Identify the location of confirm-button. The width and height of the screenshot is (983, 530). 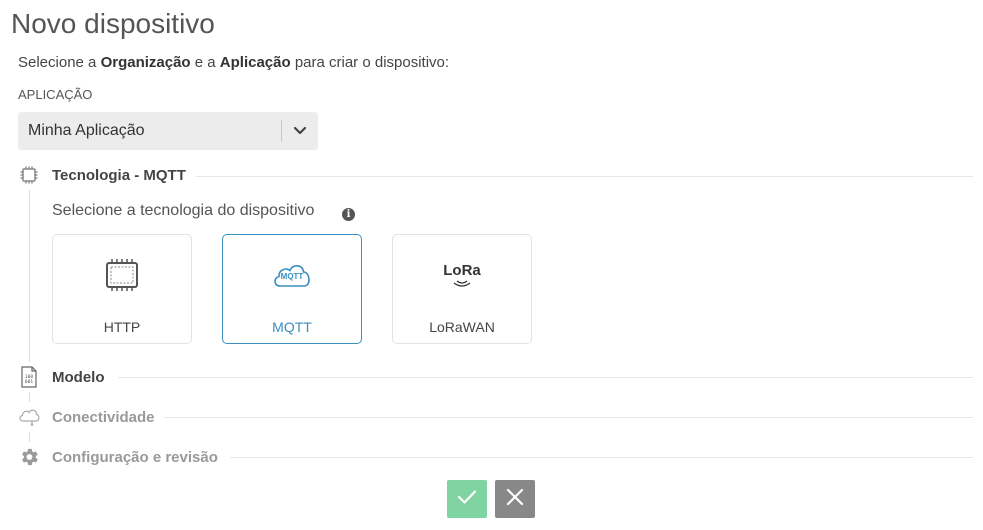
(467, 499).